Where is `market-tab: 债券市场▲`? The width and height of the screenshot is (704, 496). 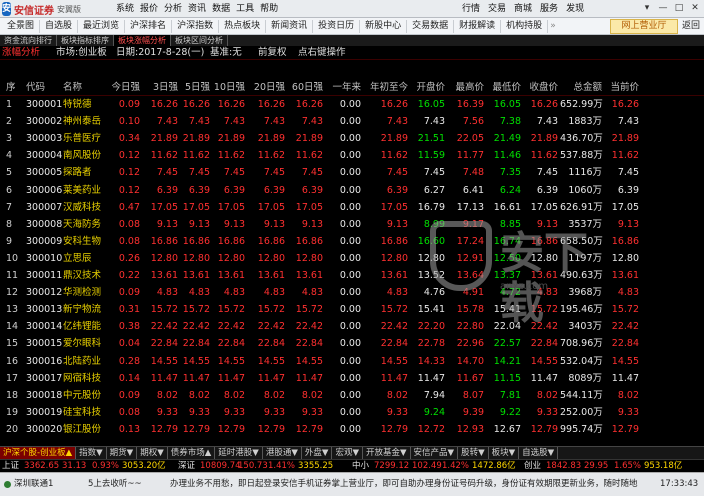
market-tab: 债券市场▲ is located at coordinates (192, 453).